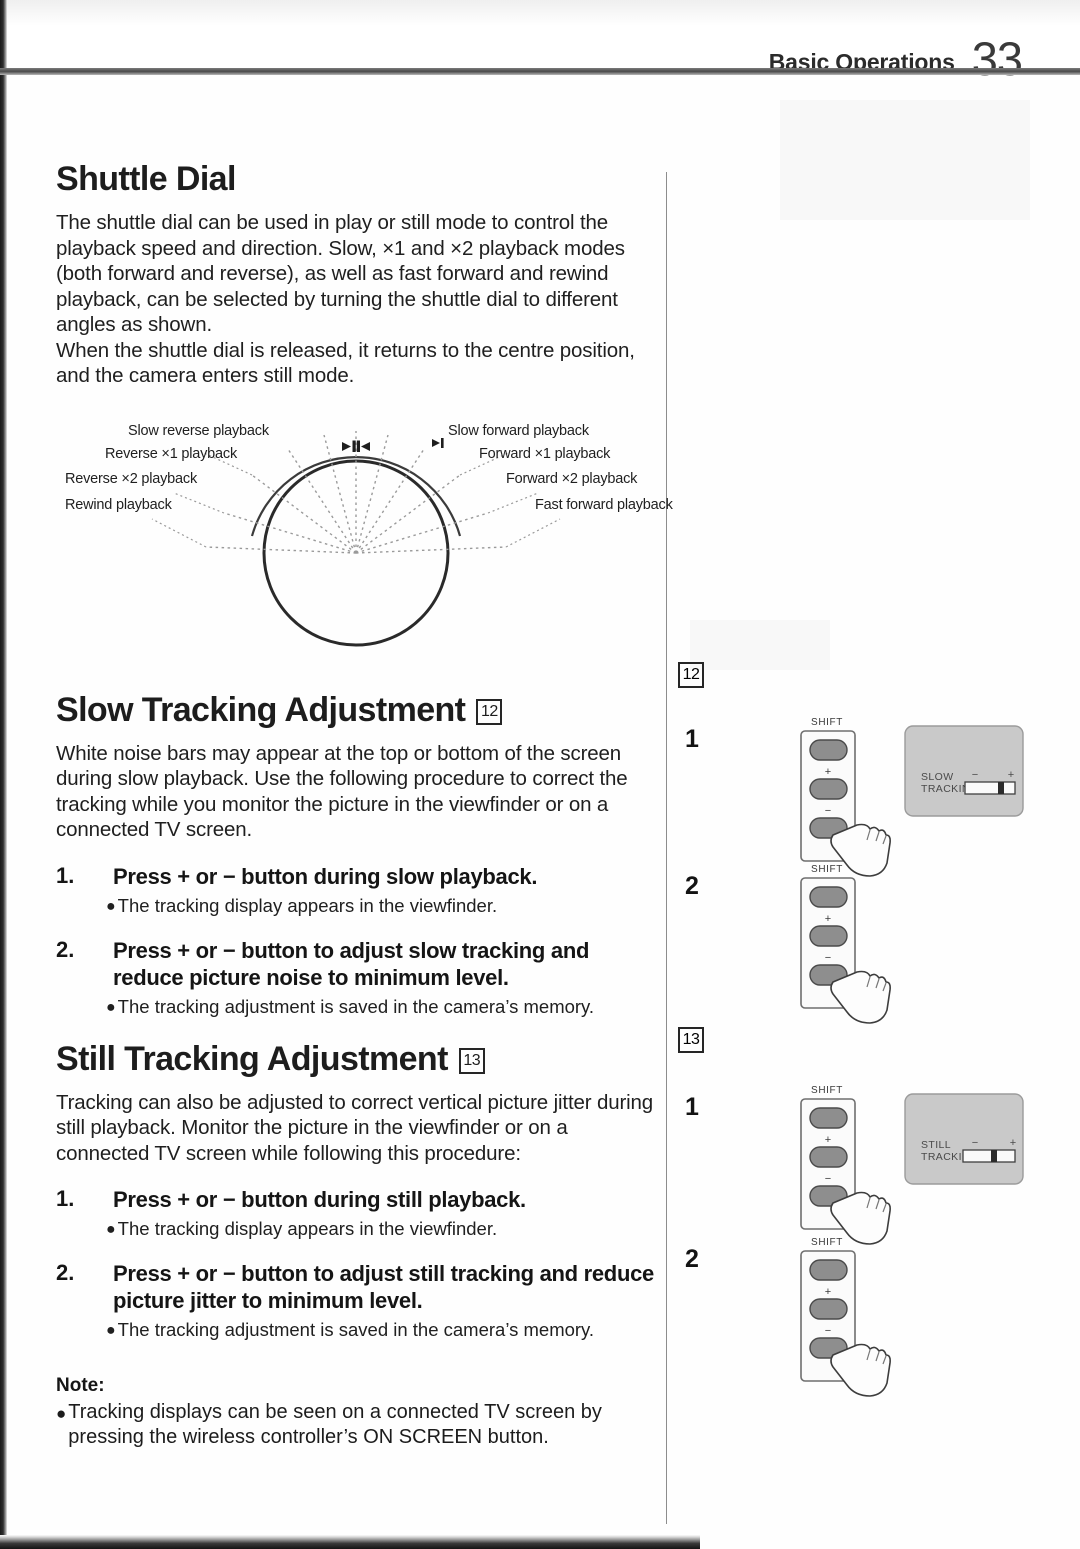  Describe the element at coordinates (131, 478) in the screenshot. I see `dial-label-reverse-x2: Reverse ×2 playback` at that location.